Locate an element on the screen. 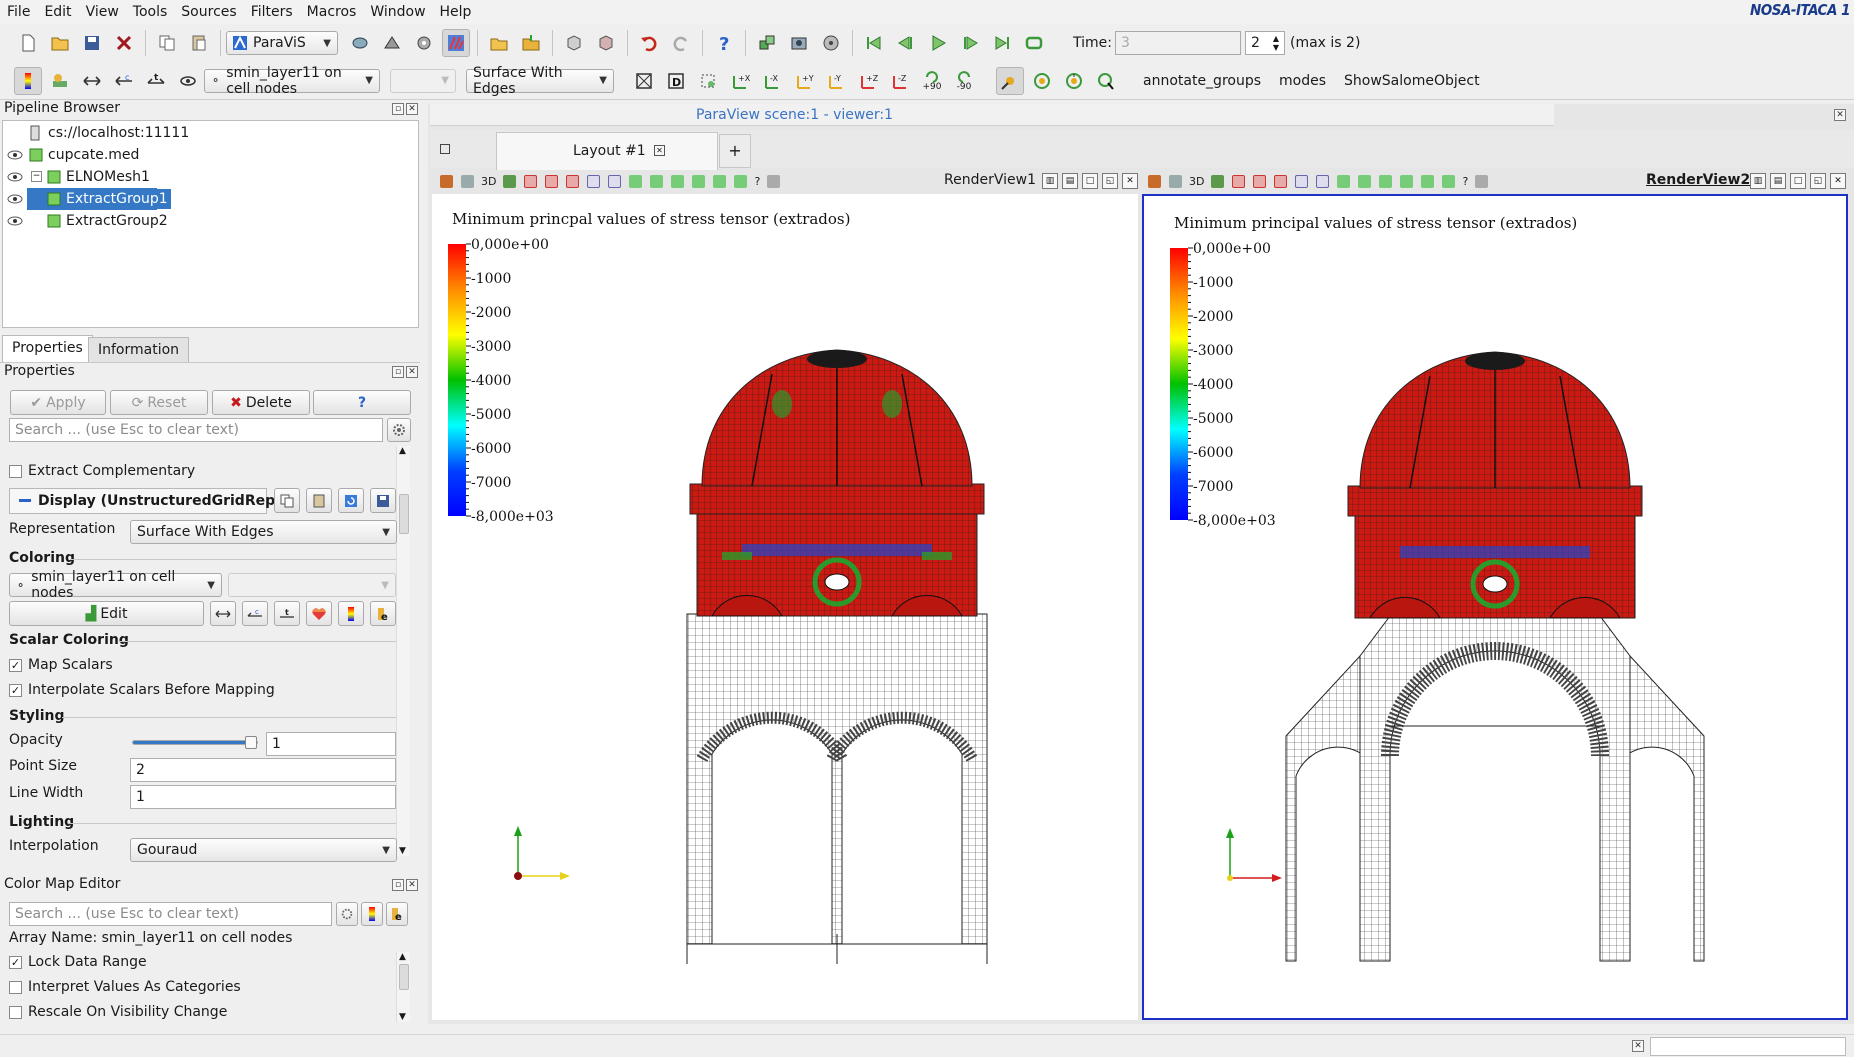  interpolation-select: Gouraud ▼ is located at coordinates (263, 850).